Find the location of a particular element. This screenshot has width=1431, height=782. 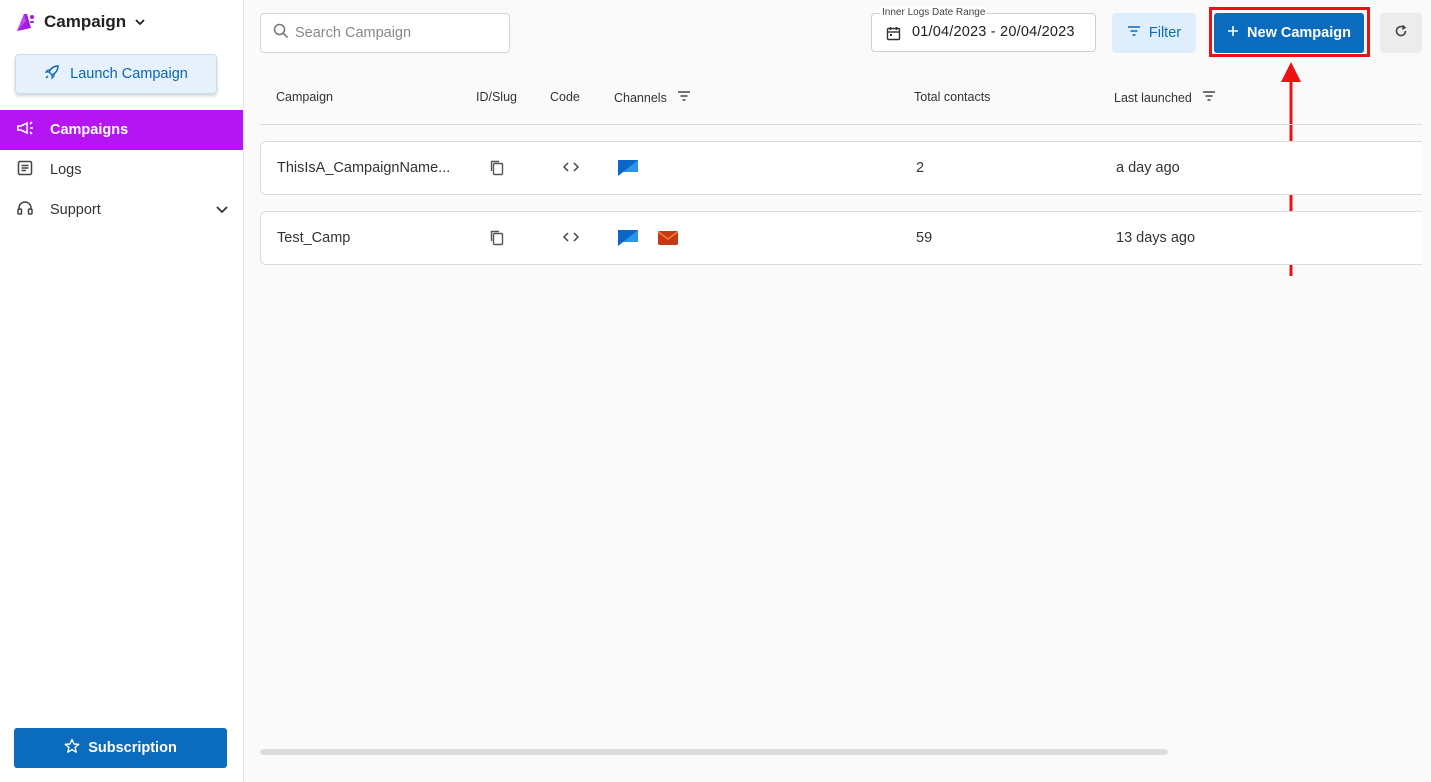

column-header-label: Total contacts is located at coordinates (952, 97).